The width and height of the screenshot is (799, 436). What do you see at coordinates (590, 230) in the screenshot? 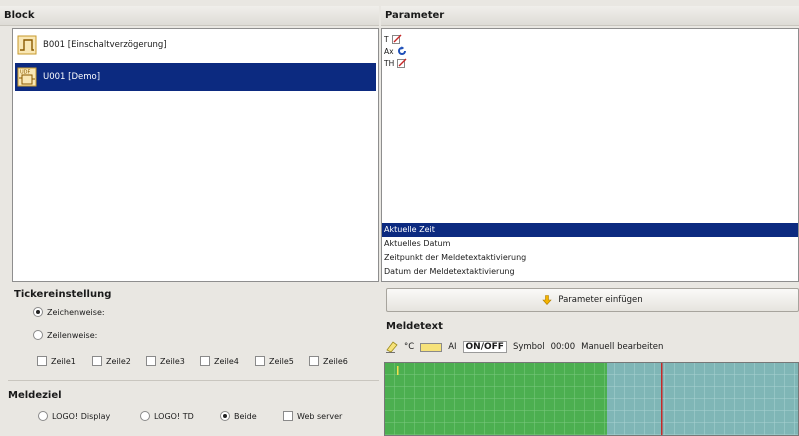
I see `list-item-aktuelle-zeit: Aktuelle Zeit` at bounding box center [590, 230].